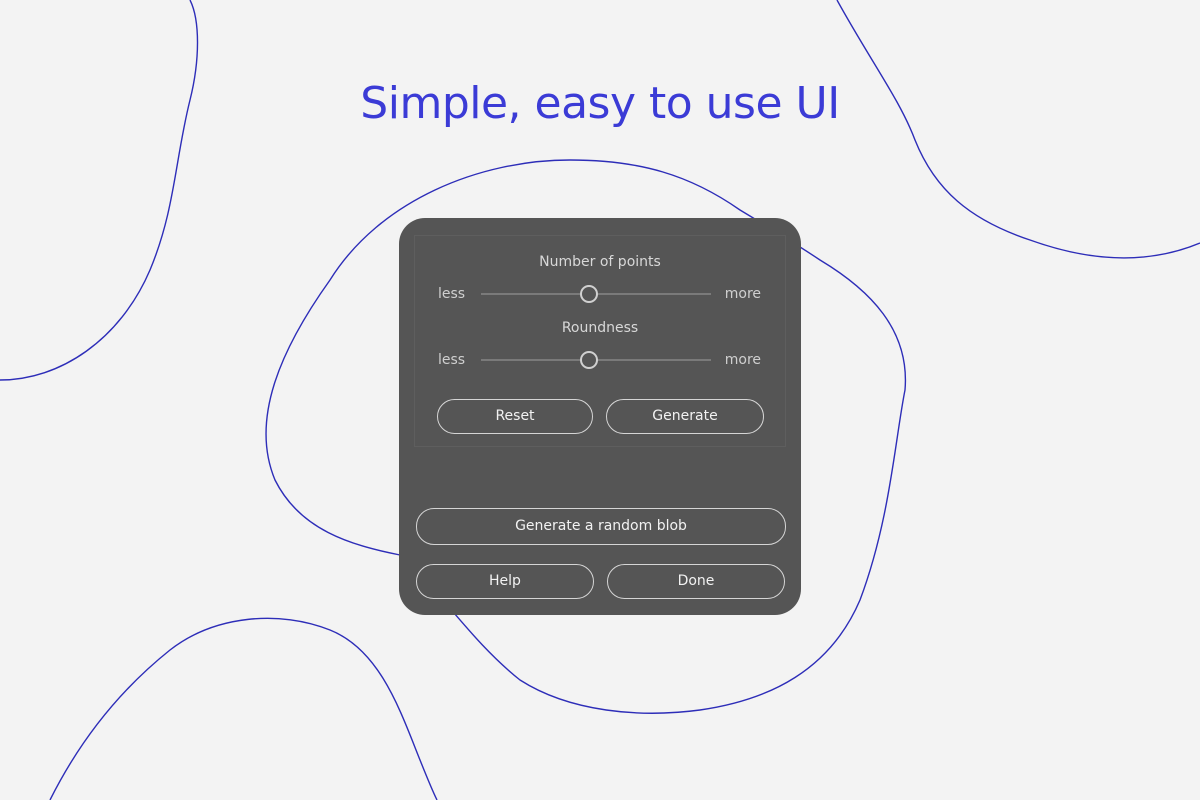  Describe the element at coordinates (601, 526) in the screenshot. I see `generate-random-blob-button: Generate a random blob` at that location.